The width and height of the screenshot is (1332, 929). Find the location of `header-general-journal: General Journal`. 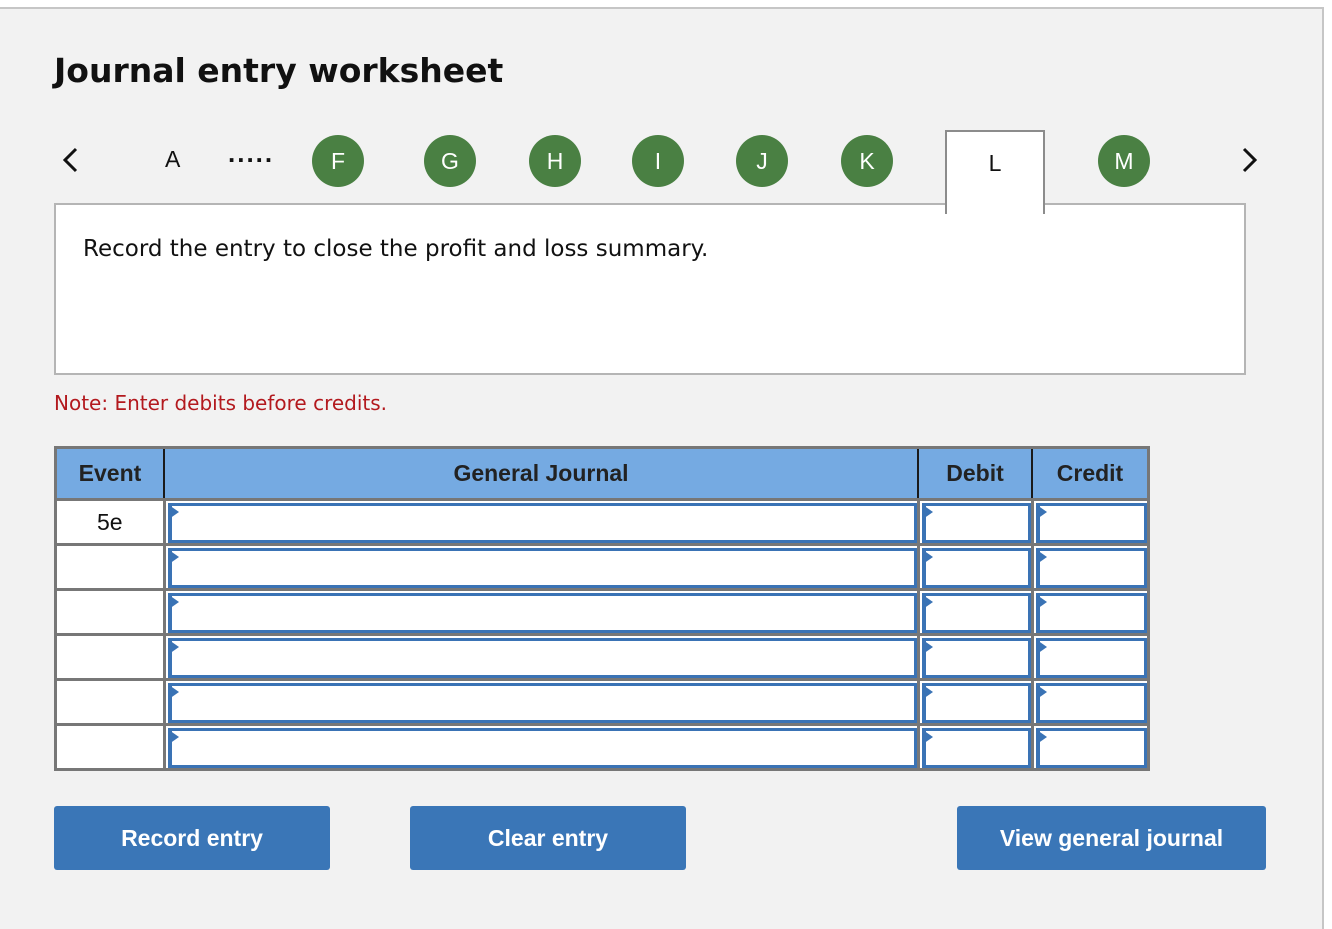

header-general-journal: General Journal is located at coordinates (541, 473).